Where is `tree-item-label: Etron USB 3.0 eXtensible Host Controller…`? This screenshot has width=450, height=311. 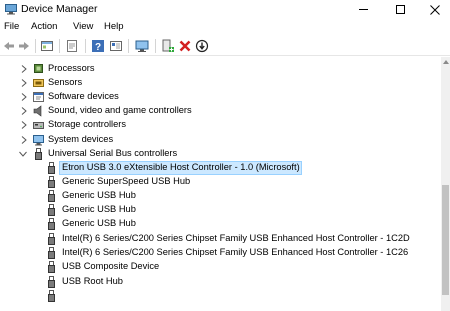
tree-item-label: Etron USB 3.0 eXtensible Host Controller… is located at coordinates (181, 167).